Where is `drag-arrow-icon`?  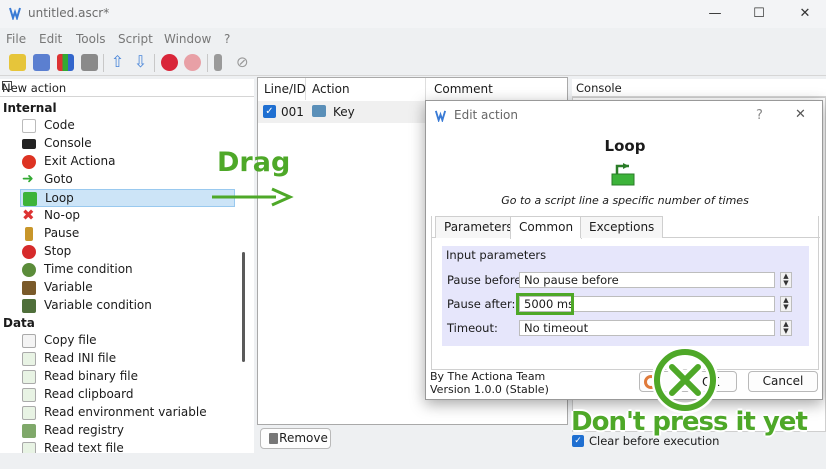
drag-arrow-icon is located at coordinates (253, 197).